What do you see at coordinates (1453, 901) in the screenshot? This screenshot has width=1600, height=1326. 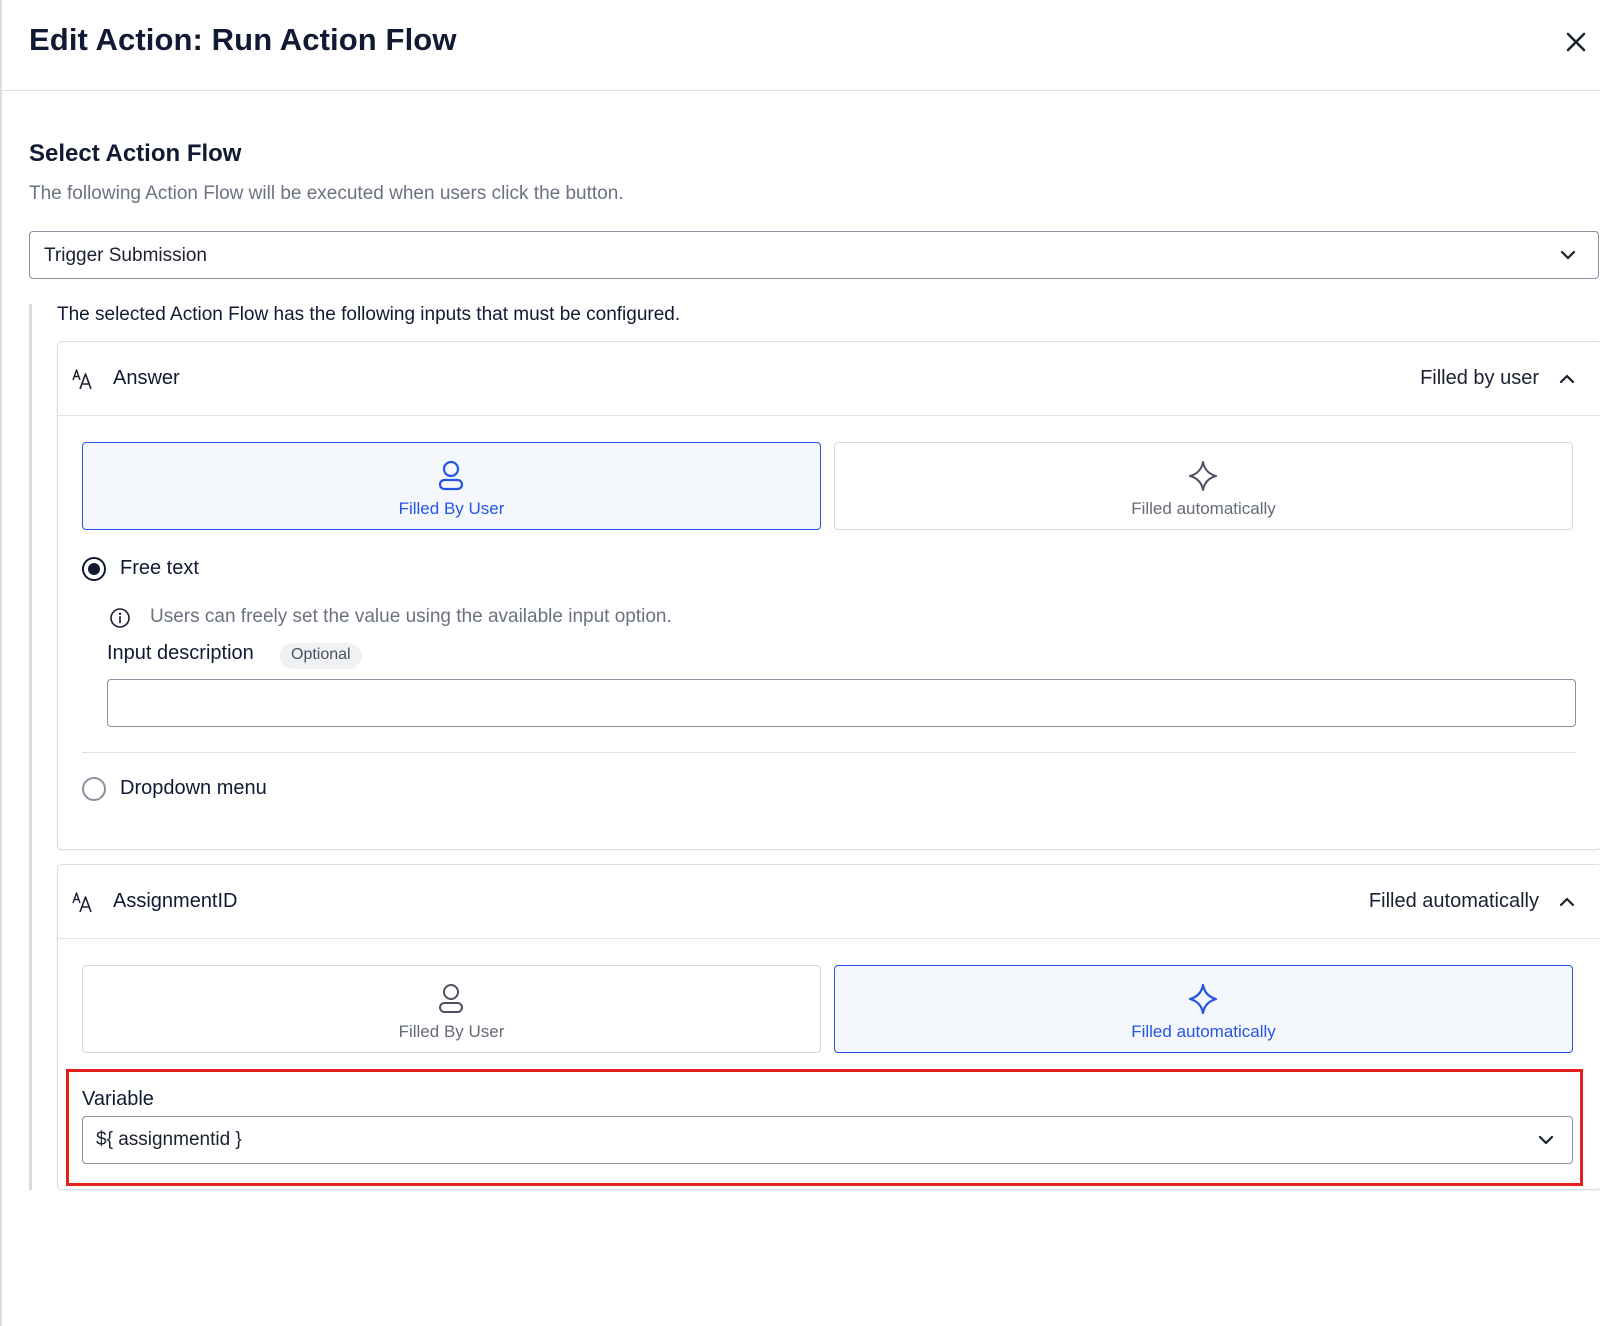 I see `input-status: Filled automatically` at bounding box center [1453, 901].